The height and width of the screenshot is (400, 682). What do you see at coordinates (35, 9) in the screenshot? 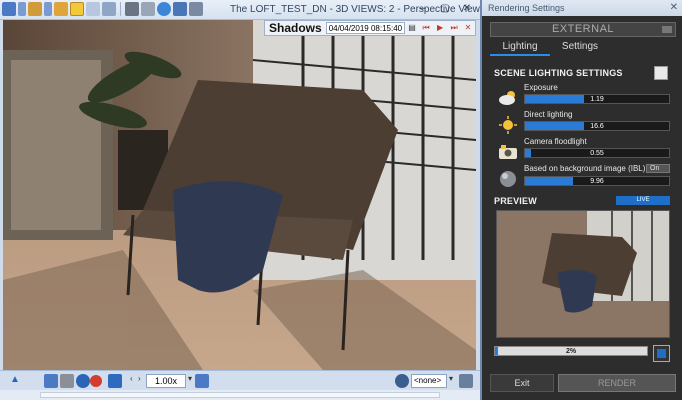
I see `folder-icon` at bounding box center [35, 9].